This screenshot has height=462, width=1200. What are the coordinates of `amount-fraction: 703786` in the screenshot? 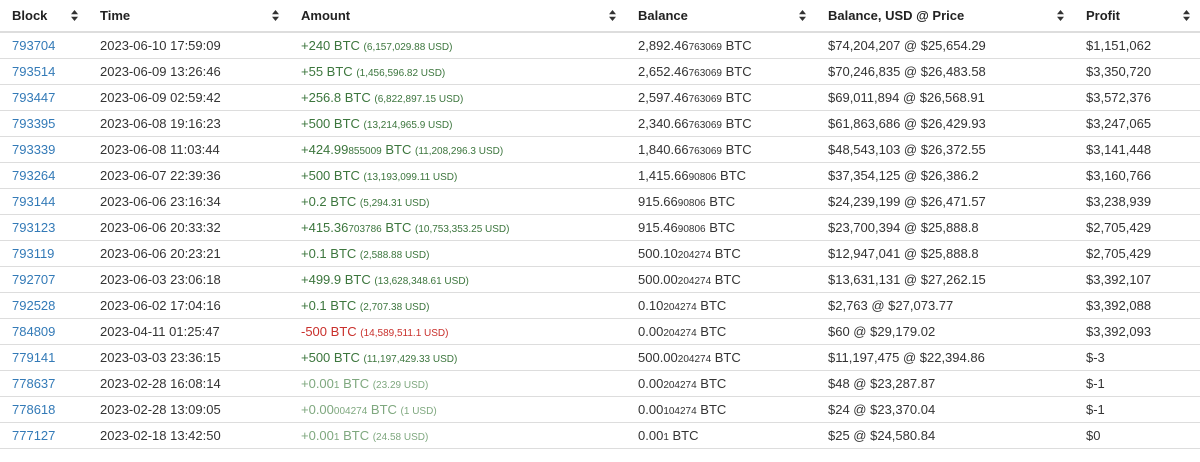 It's located at (365, 229).